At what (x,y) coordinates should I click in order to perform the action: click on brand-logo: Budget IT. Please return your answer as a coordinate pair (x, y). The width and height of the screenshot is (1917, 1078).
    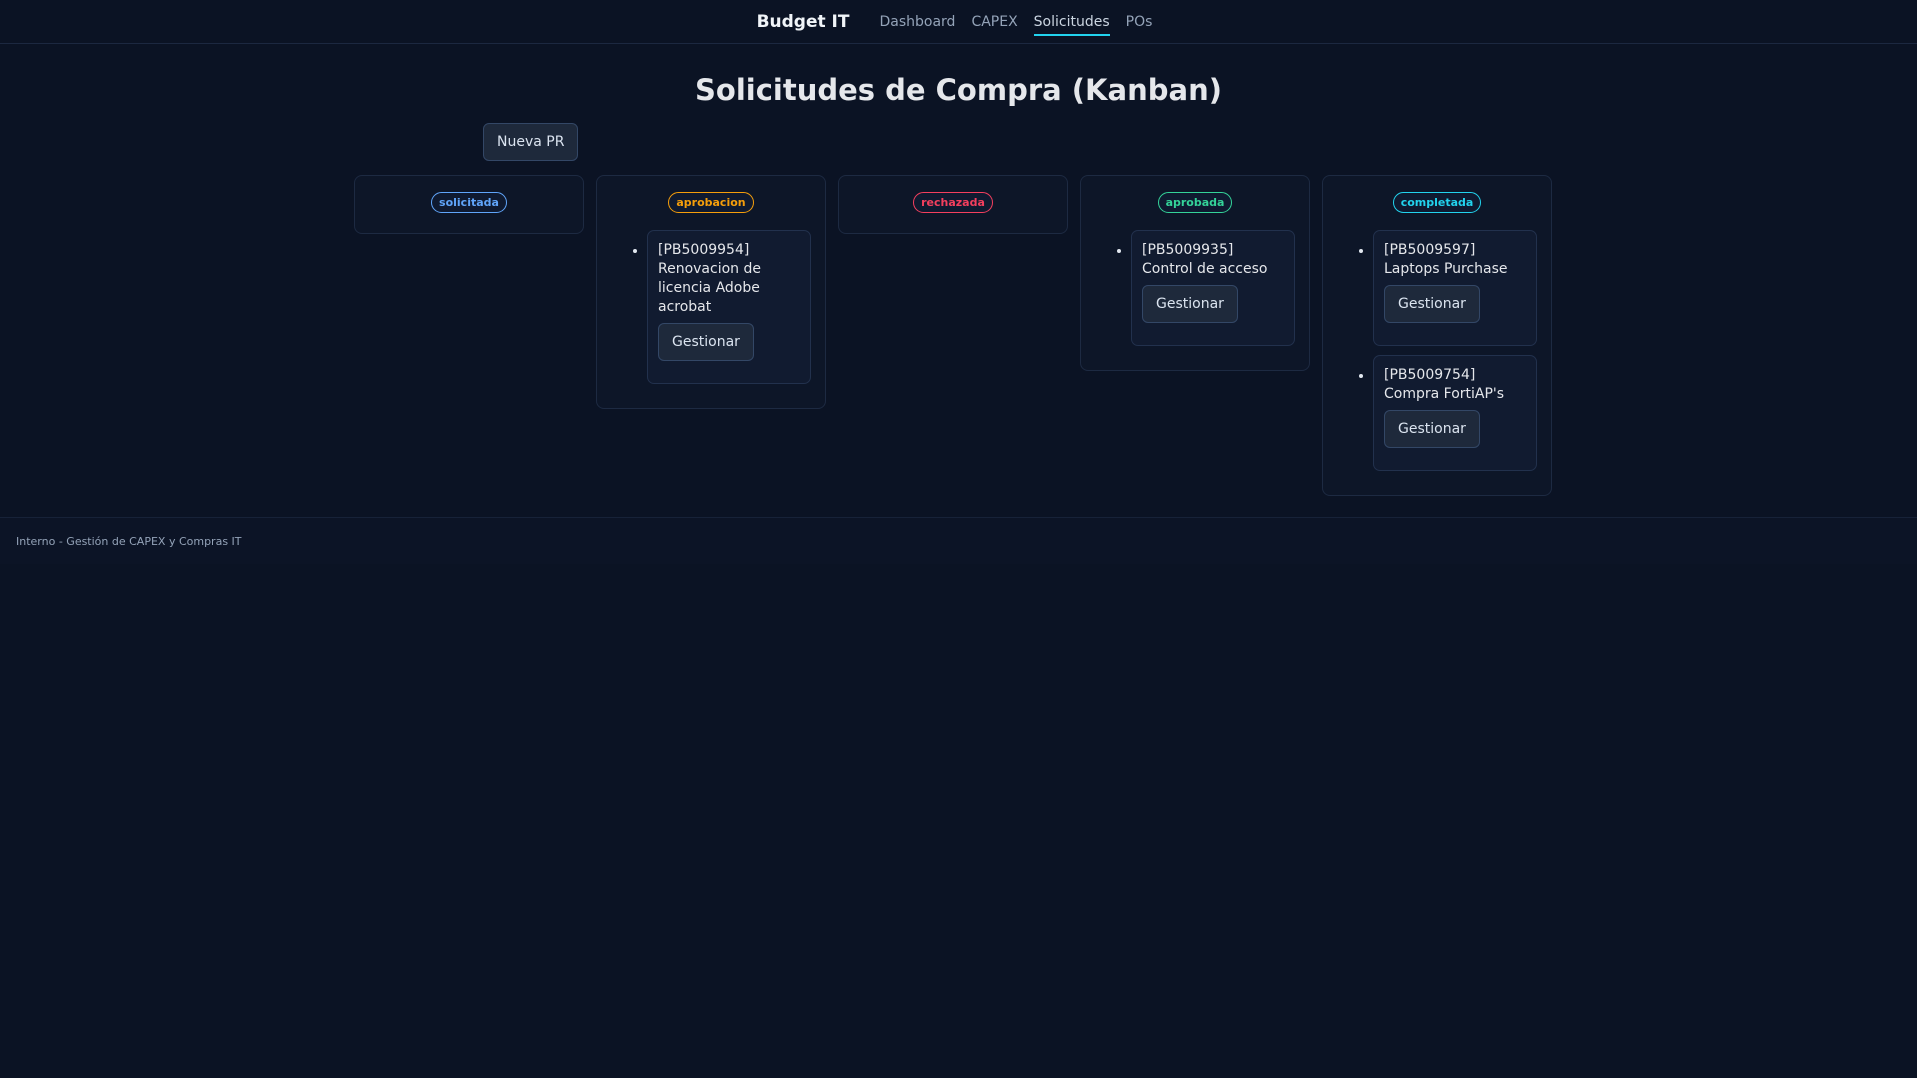
    Looking at the image, I should click on (803, 22).